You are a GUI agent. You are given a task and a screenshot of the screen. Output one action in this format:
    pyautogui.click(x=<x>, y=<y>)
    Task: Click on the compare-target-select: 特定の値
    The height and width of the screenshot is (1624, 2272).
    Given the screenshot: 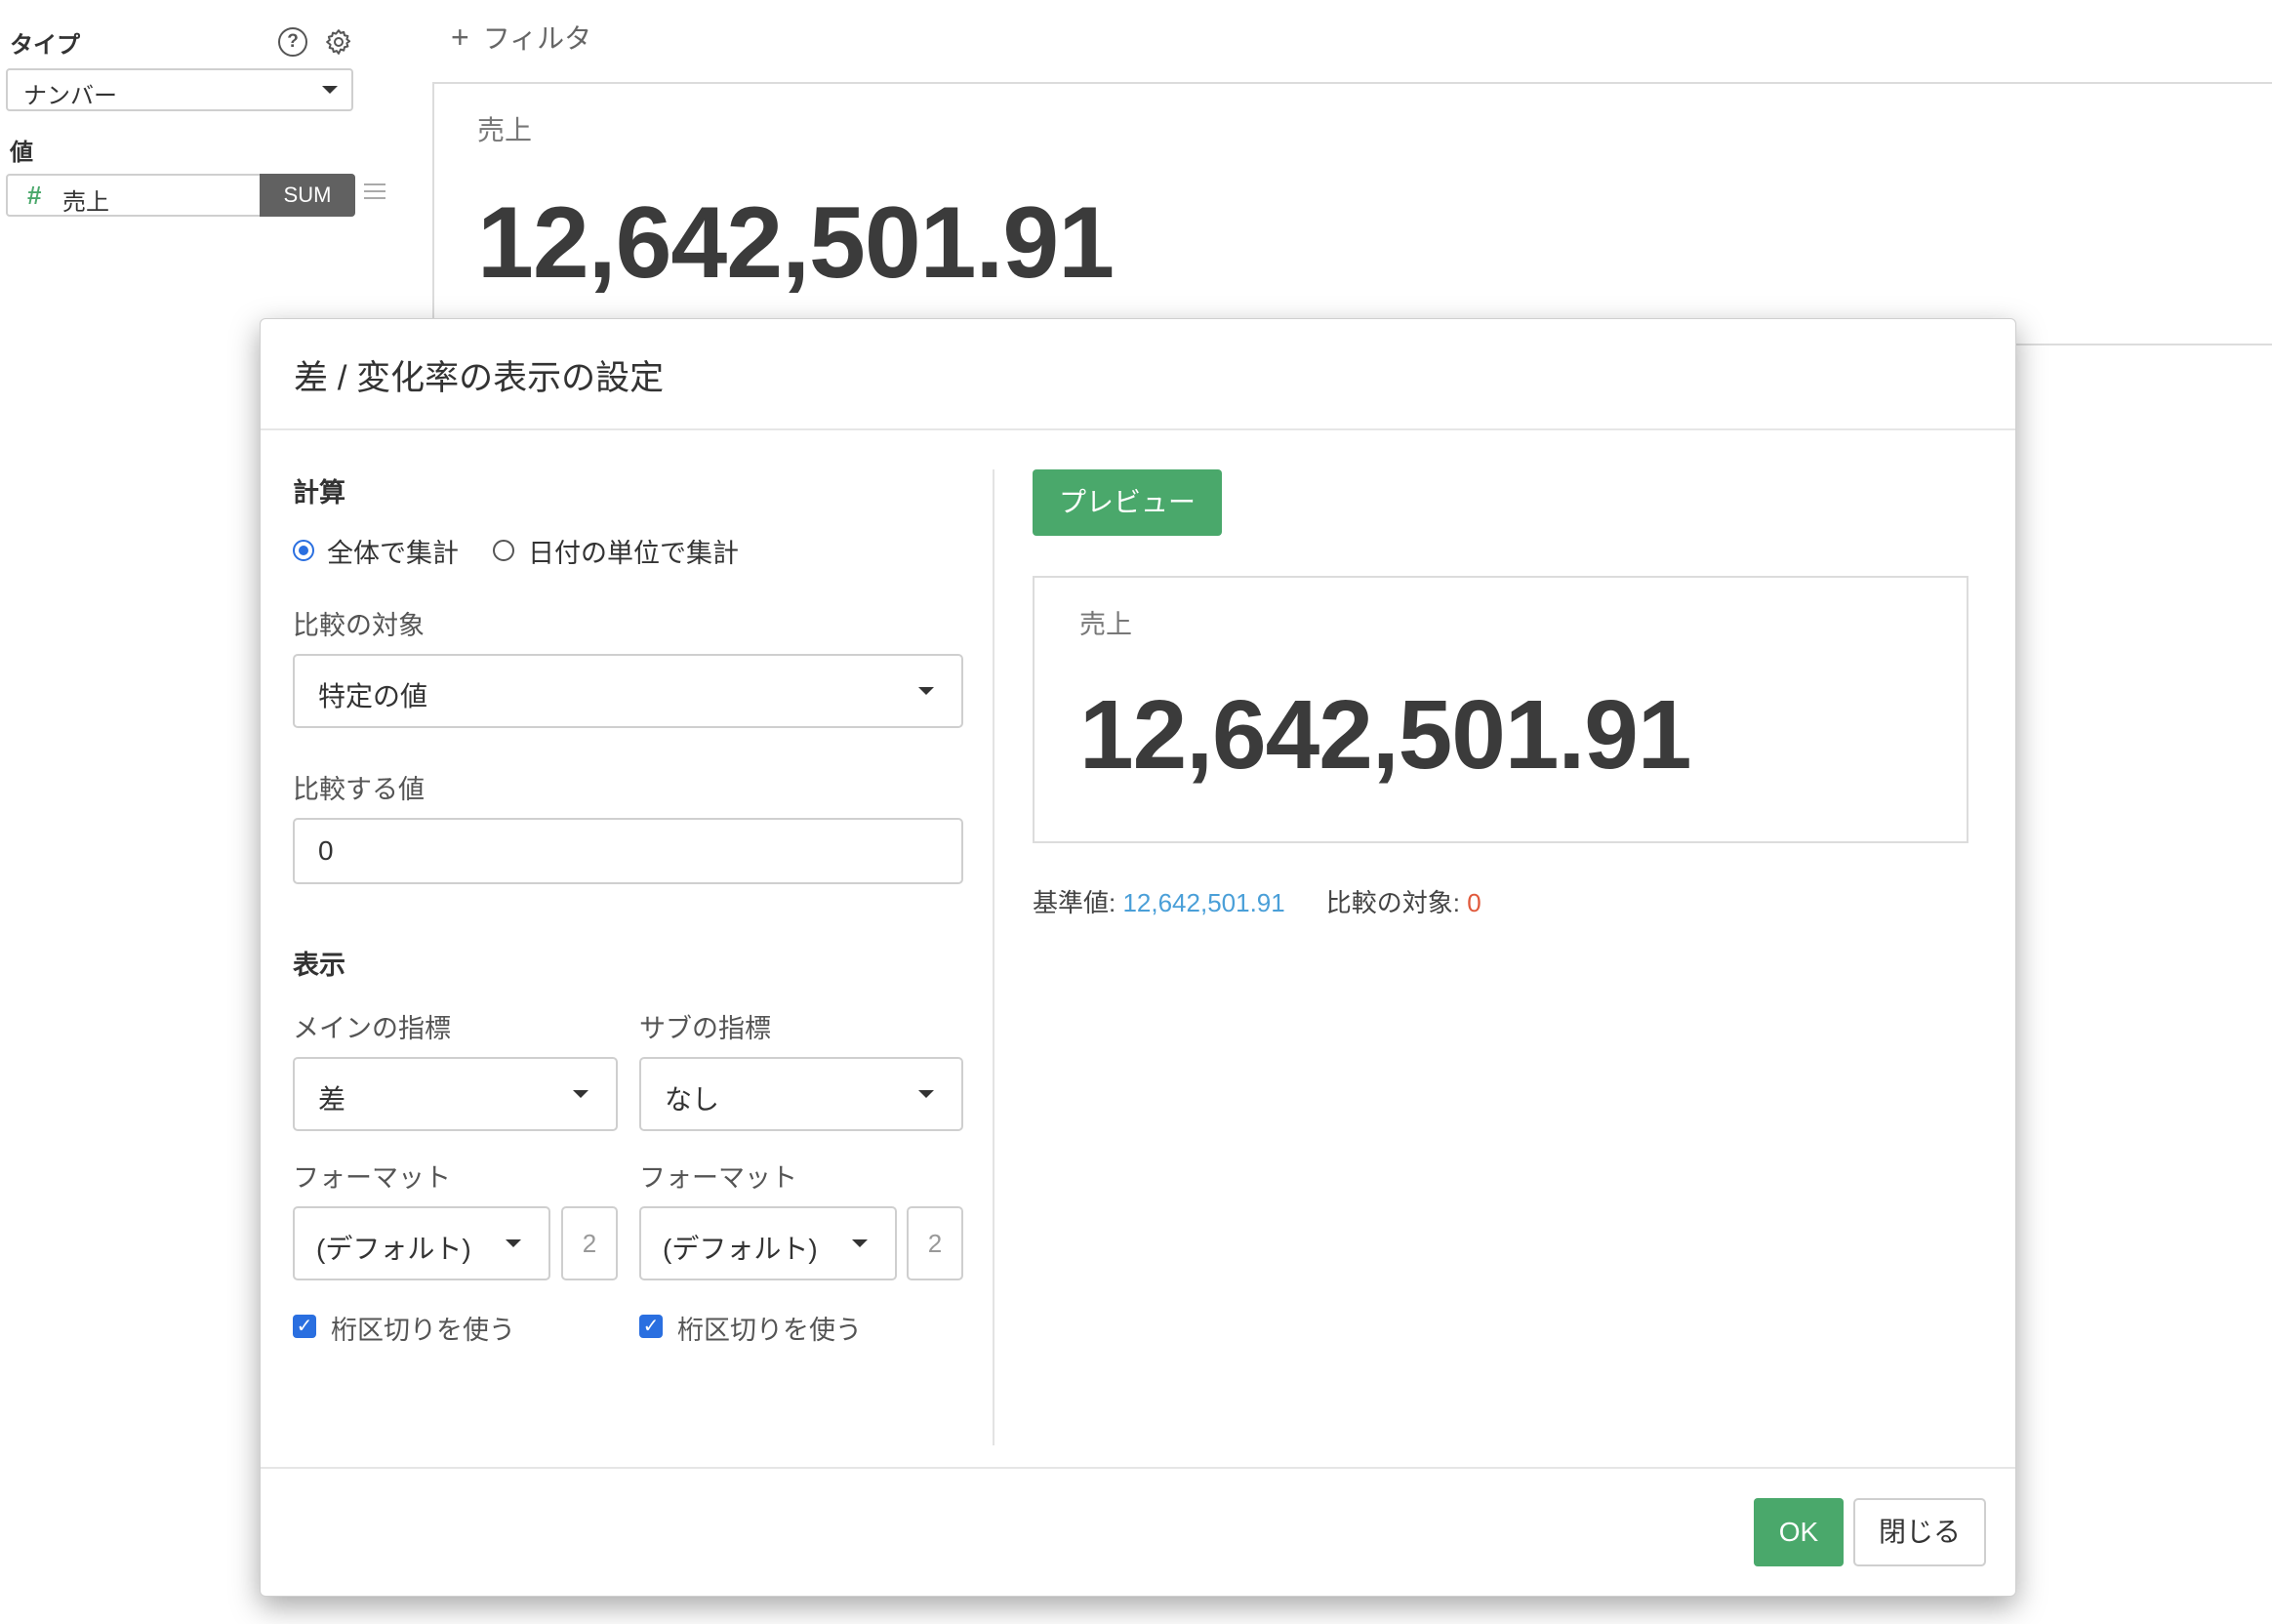 What is the action you would take?
    pyautogui.click(x=628, y=691)
    